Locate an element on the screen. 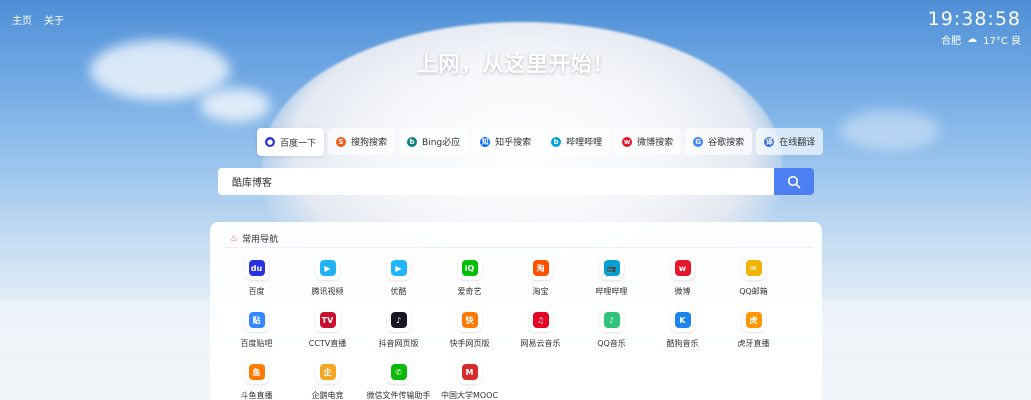 This screenshot has height=400, width=1031. engine-tab-6: G 谷歌搜索 is located at coordinates (719, 141).